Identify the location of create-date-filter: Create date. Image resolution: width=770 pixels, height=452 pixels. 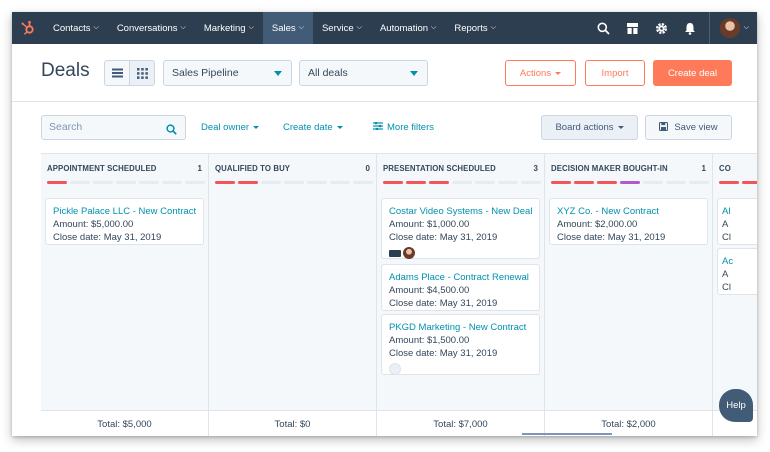
(313, 127).